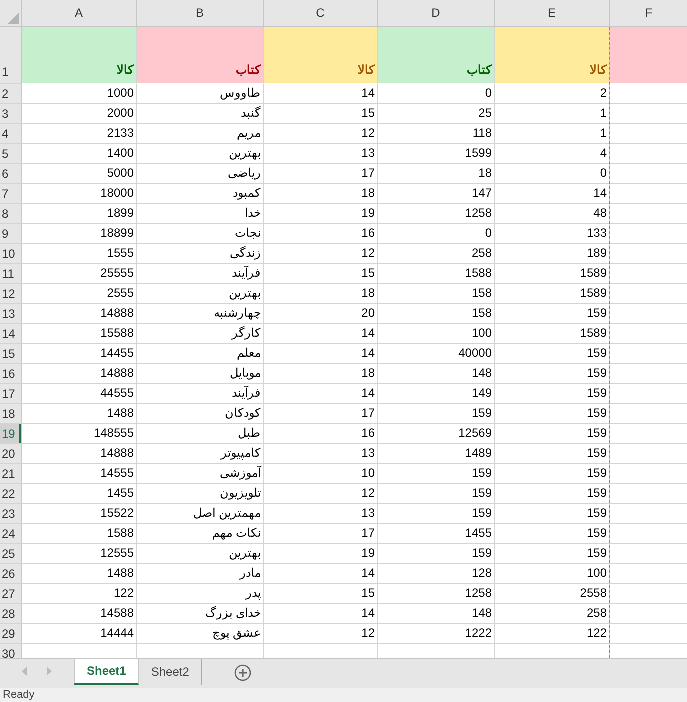 Image resolution: width=687 pixels, height=702 pixels. What do you see at coordinates (11, 194) in the screenshot?
I see `row-number: 7` at bounding box center [11, 194].